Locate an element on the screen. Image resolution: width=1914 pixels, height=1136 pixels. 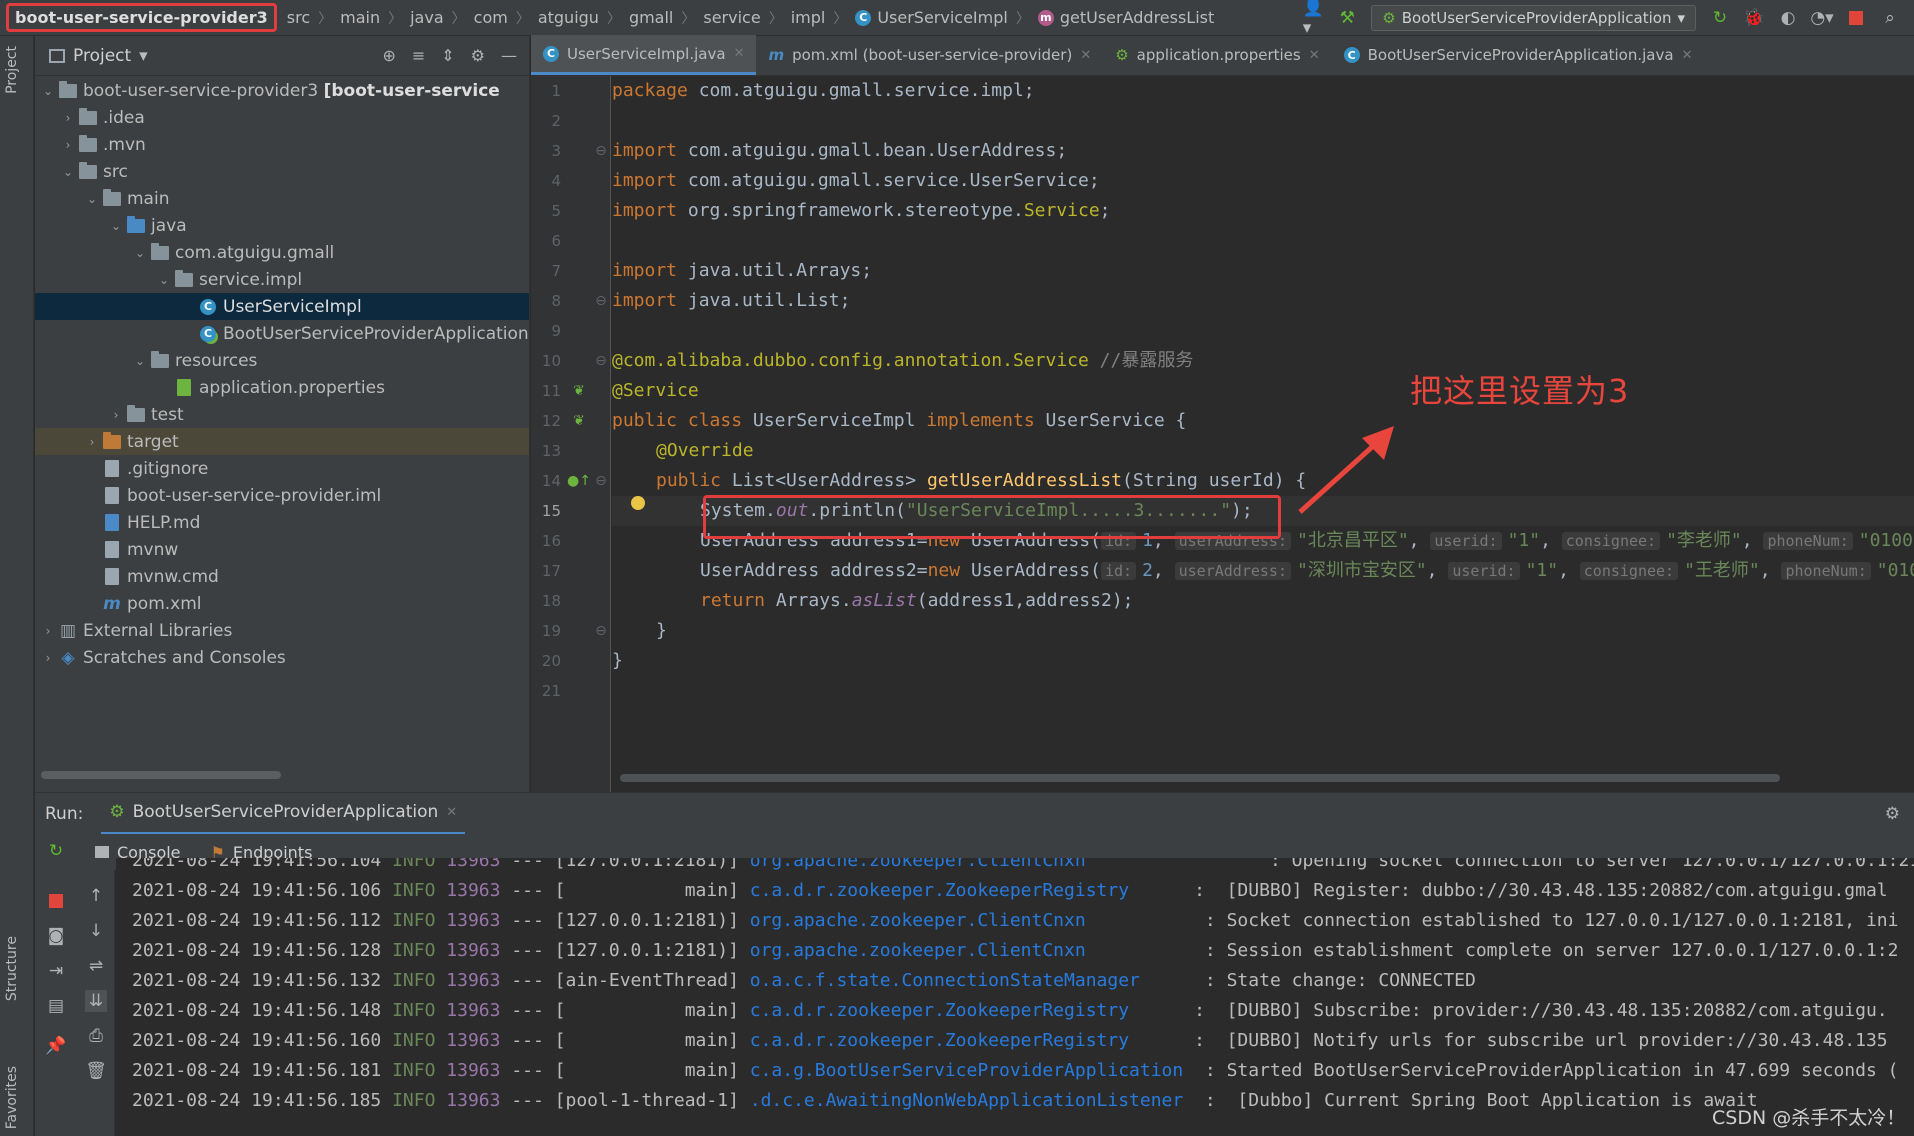
user-dropdown-icon: 👤▾ is located at coordinates (1313, 19).